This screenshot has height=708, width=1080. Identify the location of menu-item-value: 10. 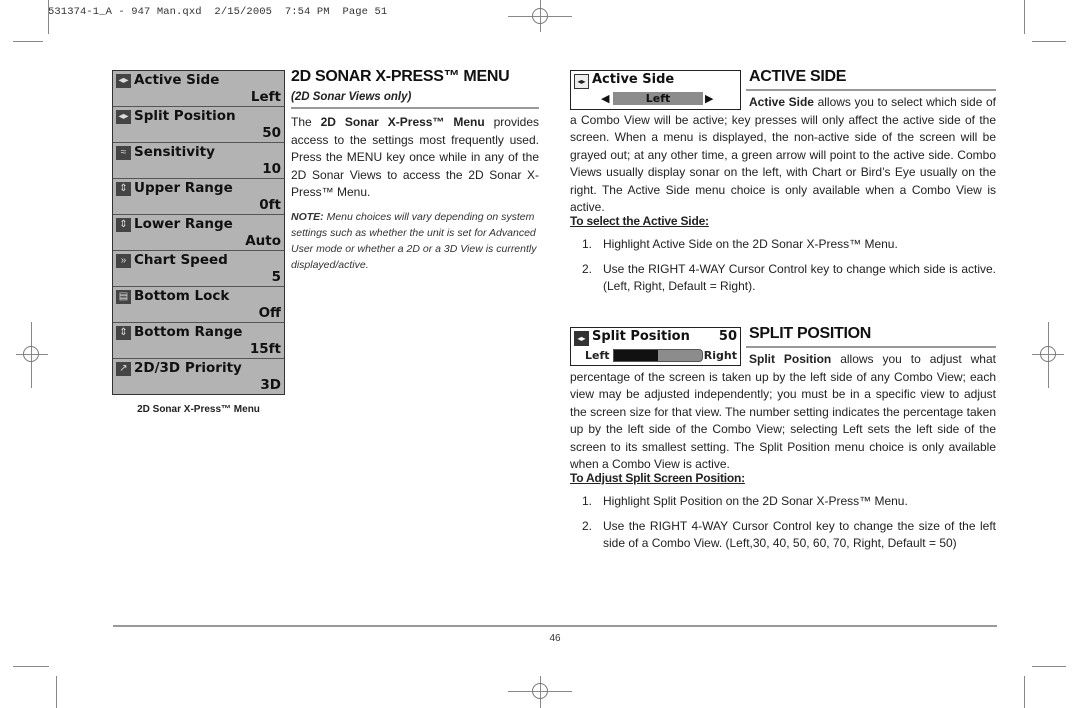
(271, 169).